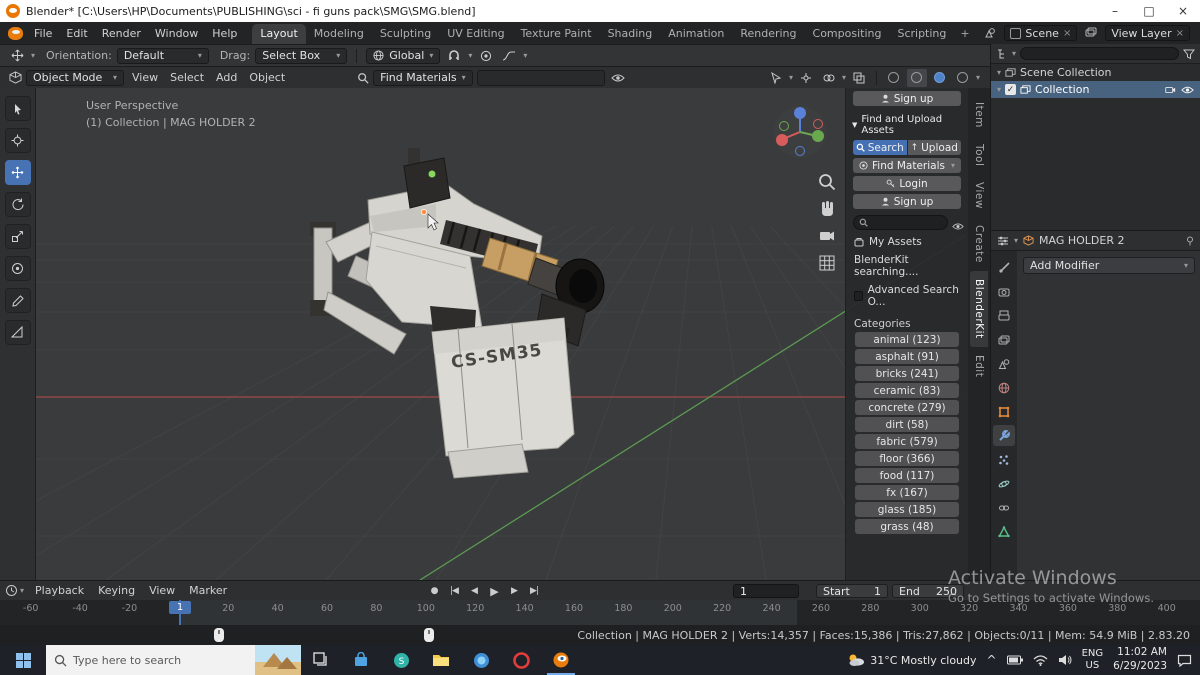  I want to click on shading-material-icon, so click(940, 78).